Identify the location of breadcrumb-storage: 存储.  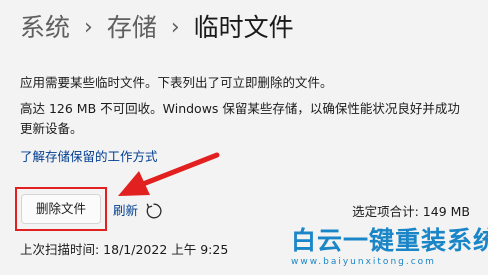
(132, 28).